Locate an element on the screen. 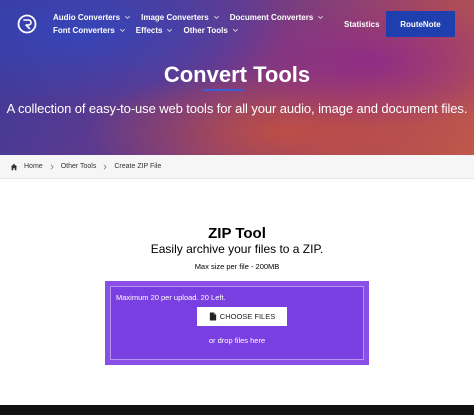  bottom-bar is located at coordinates (237, 410).